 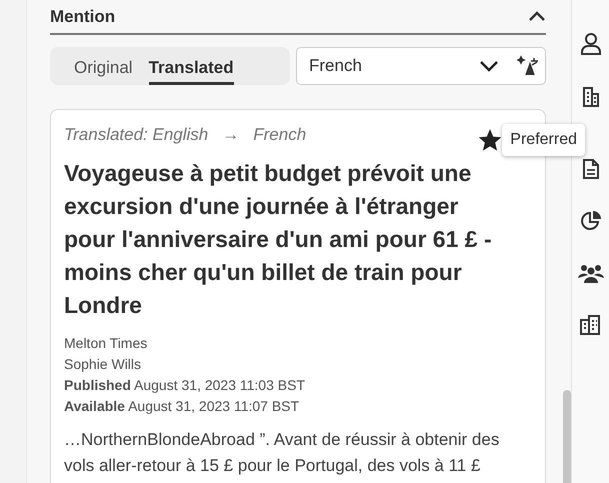 What do you see at coordinates (136, 135) in the screenshot?
I see `translation-source: Translated: English` at bounding box center [136, 135].